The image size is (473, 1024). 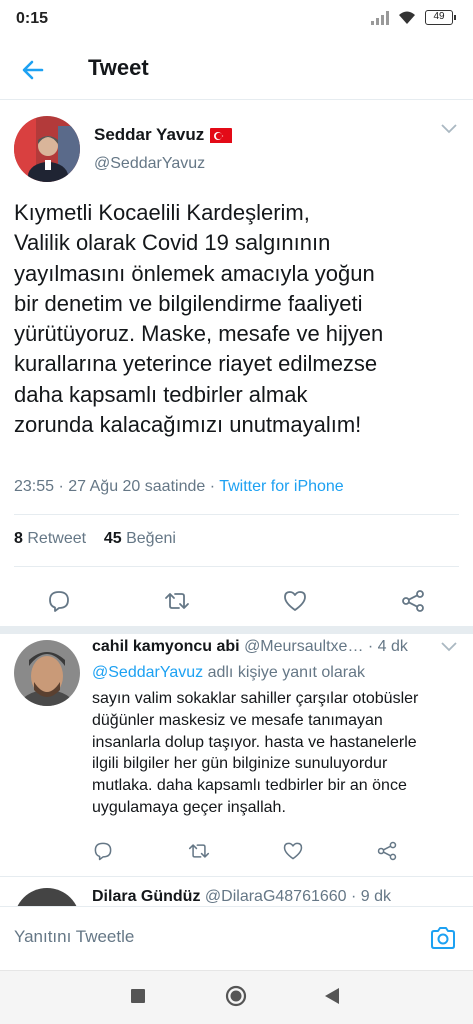 What do you see at coordinates (117, 486) in the screenshot?
I see `timestamp-text: 23:55 · 27 Ağu 20 saatinde ·` at bounding box center [117, 486].